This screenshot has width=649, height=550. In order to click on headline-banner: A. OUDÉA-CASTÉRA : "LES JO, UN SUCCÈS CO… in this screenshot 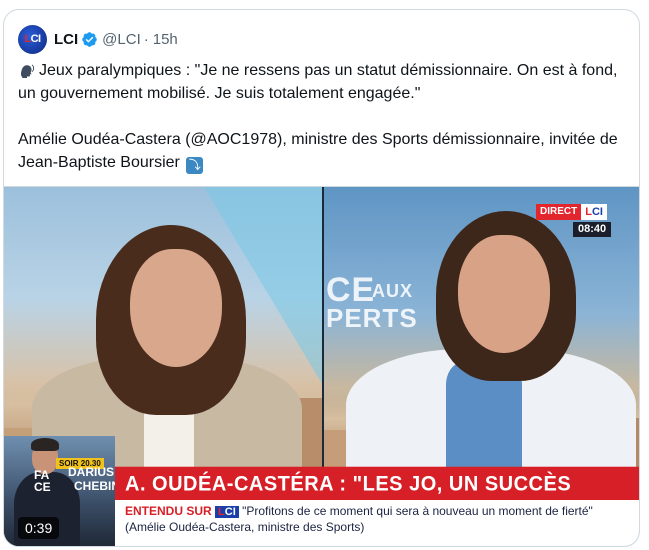, I will do `click(377, 498)`.